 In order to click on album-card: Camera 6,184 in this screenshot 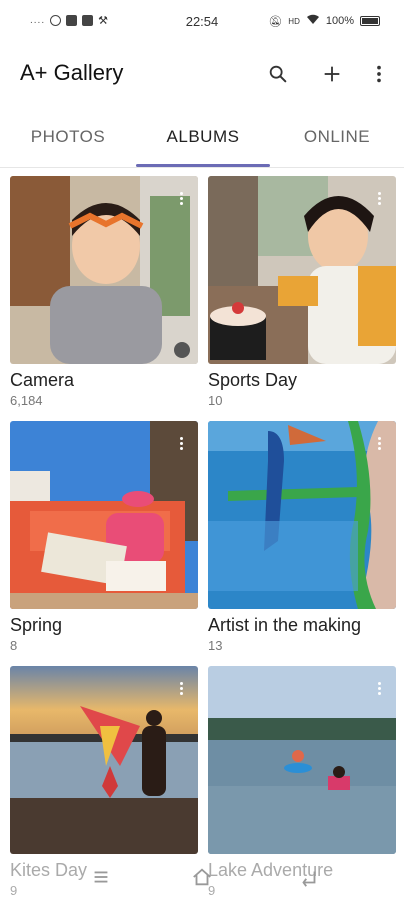, I will do `click(104, 292)`.